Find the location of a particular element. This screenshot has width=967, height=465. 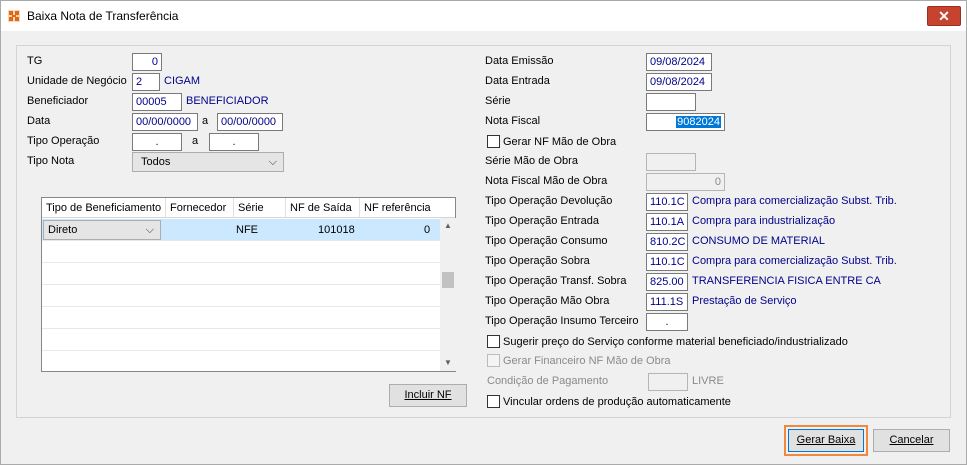

nota-fiscal-field: 9082024 is located at coordinates (685, 122).